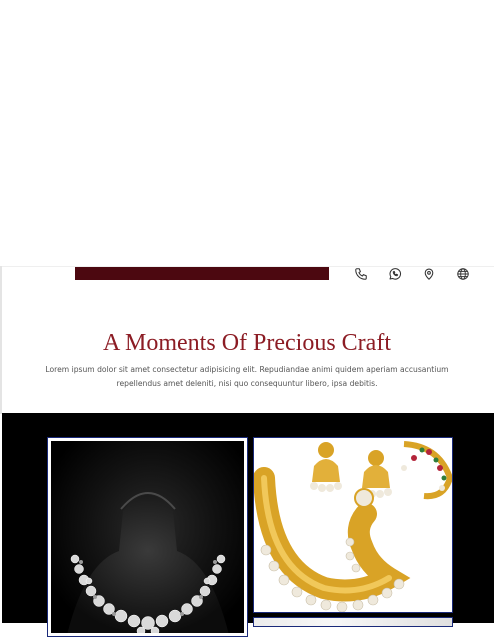  I want to click on phone-icon, so click(361, 274).